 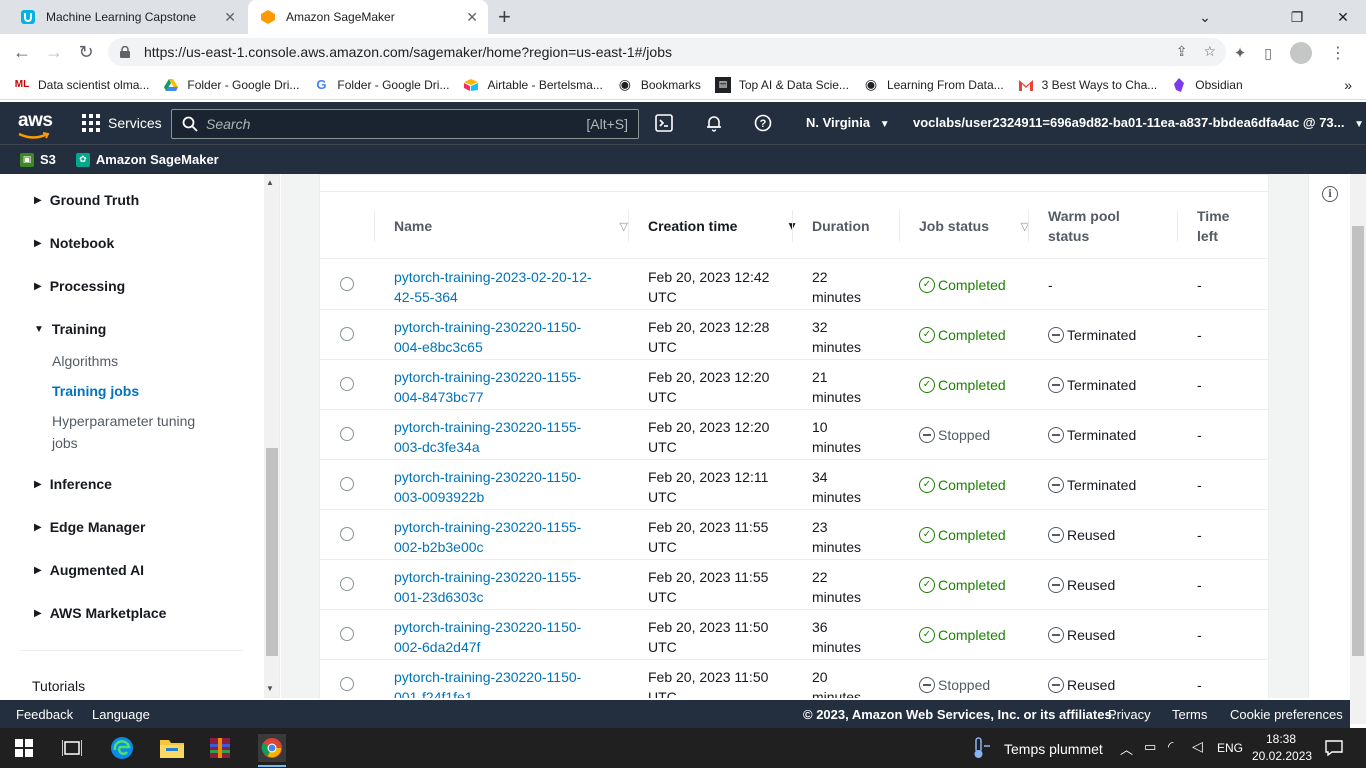 What do you see at coordinates (70, 329) in the screenshot?
I see `sidebar-section-training: ▼ Training` at bounding box center [70, 329].